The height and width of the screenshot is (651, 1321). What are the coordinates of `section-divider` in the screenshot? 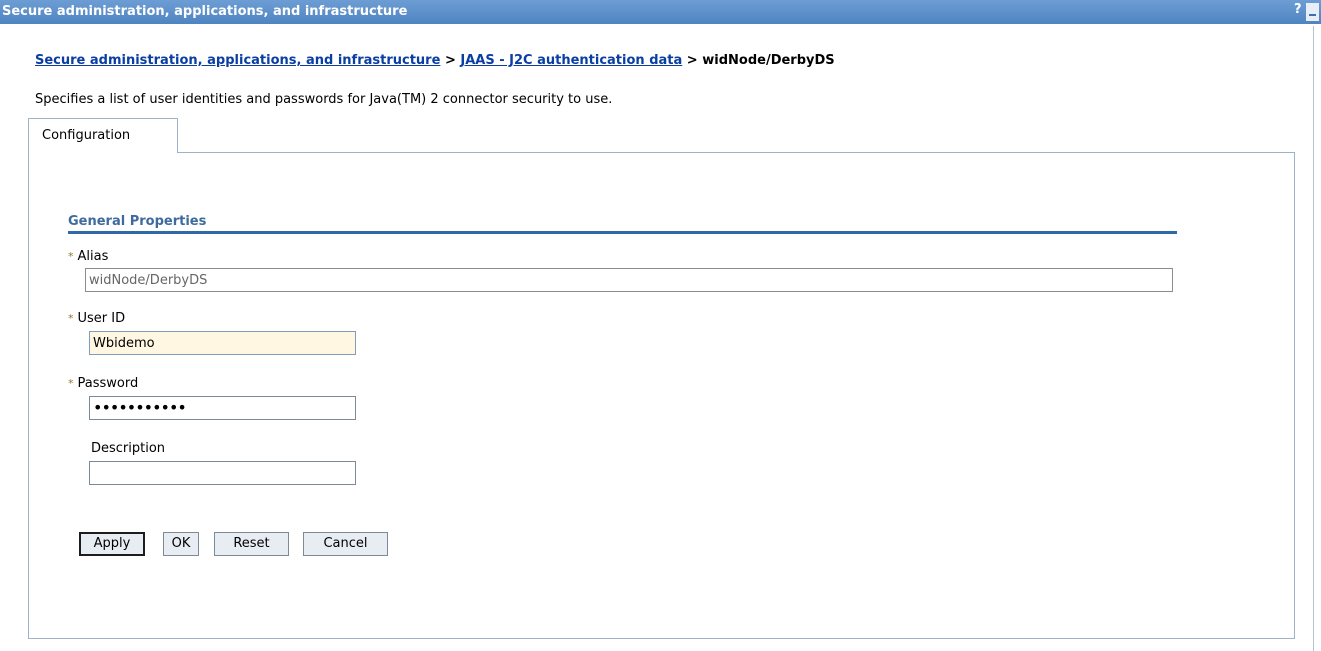 It's located at (622, 232).